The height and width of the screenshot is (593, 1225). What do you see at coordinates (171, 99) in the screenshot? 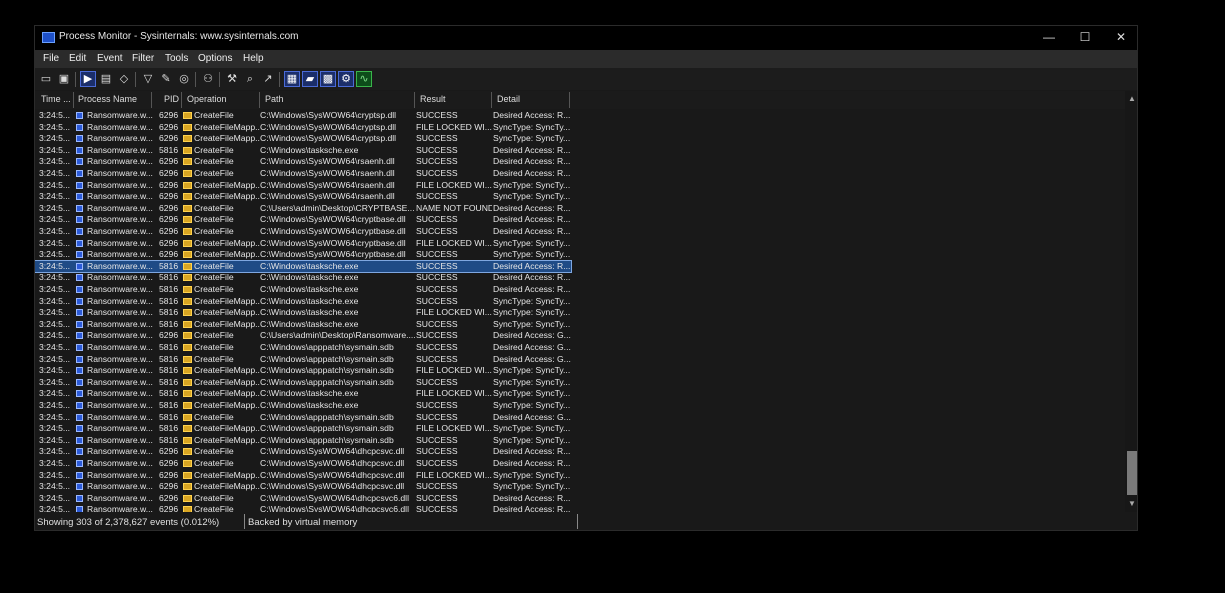
I see `col-pid: PID` at bounding box center [171, 99].